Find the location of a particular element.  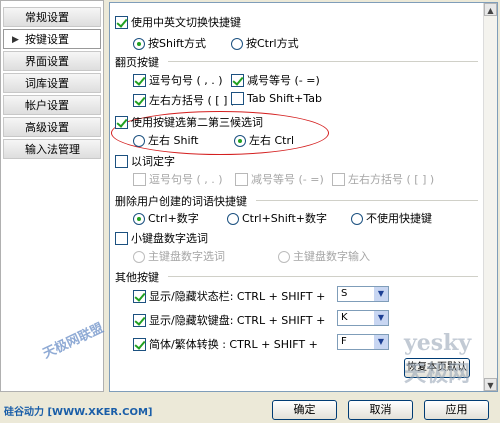

simplified-traditional-key-value: F is located at coordinates (344, 341).